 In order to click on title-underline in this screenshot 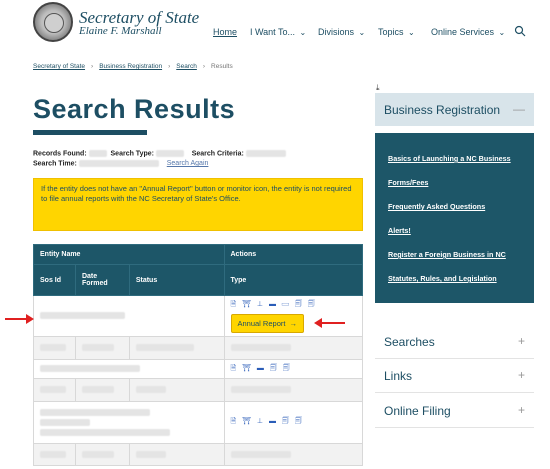, I will do `click(90, 132)`.